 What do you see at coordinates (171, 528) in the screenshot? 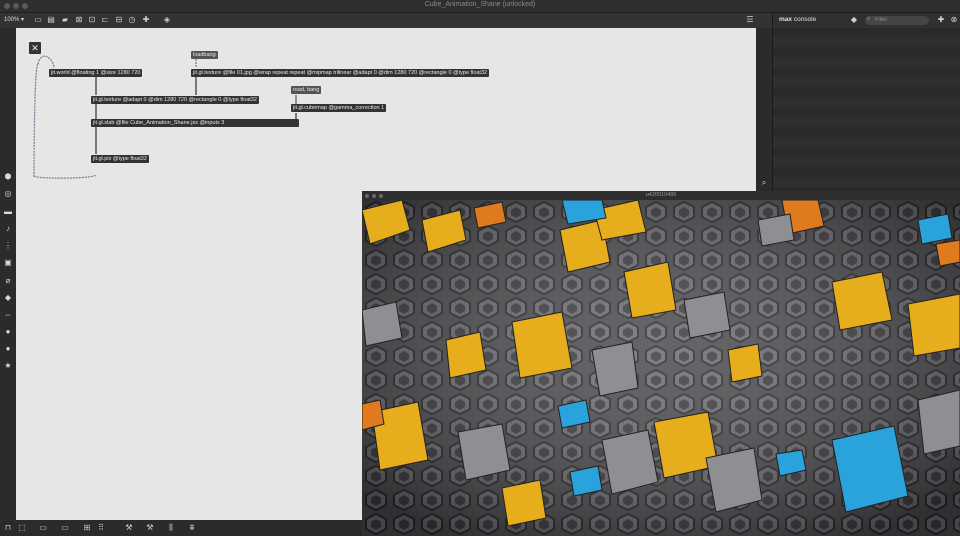
I see `mixer-icon: ⫼` at bounding box center [171, 528].